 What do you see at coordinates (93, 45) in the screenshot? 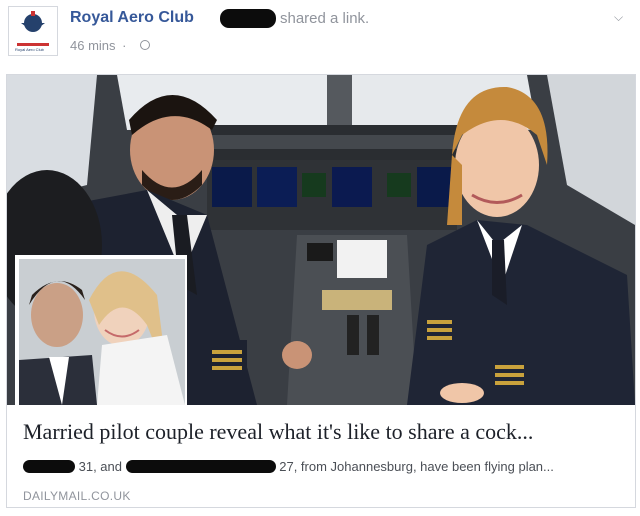
I see `timestamp-text: 46 mins` at bounding box center [93, 45].